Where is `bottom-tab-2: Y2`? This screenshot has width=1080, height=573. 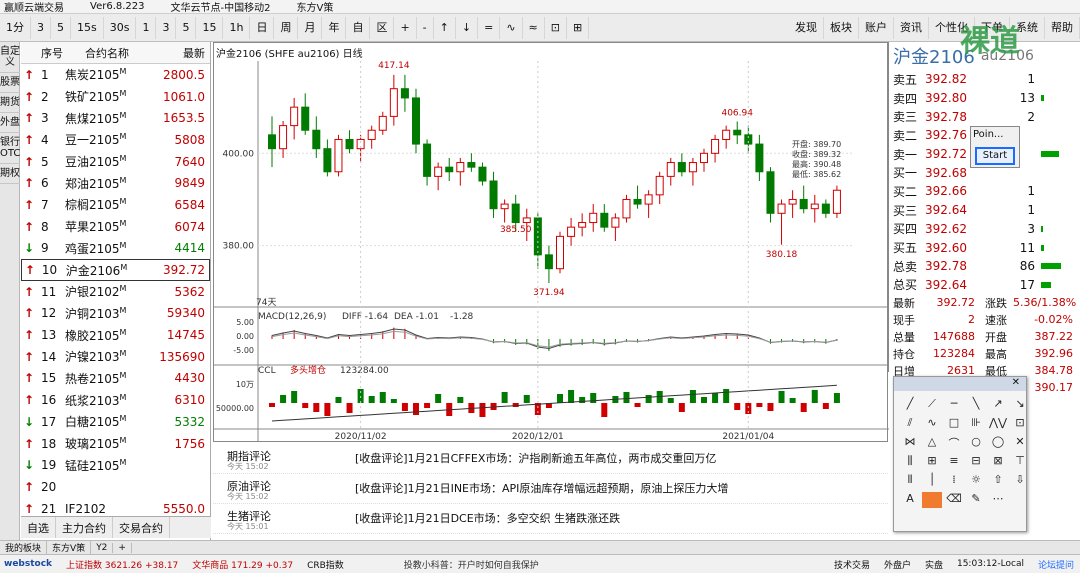
bottom-tab-2: Y2 is located at coordinates (102, 547).